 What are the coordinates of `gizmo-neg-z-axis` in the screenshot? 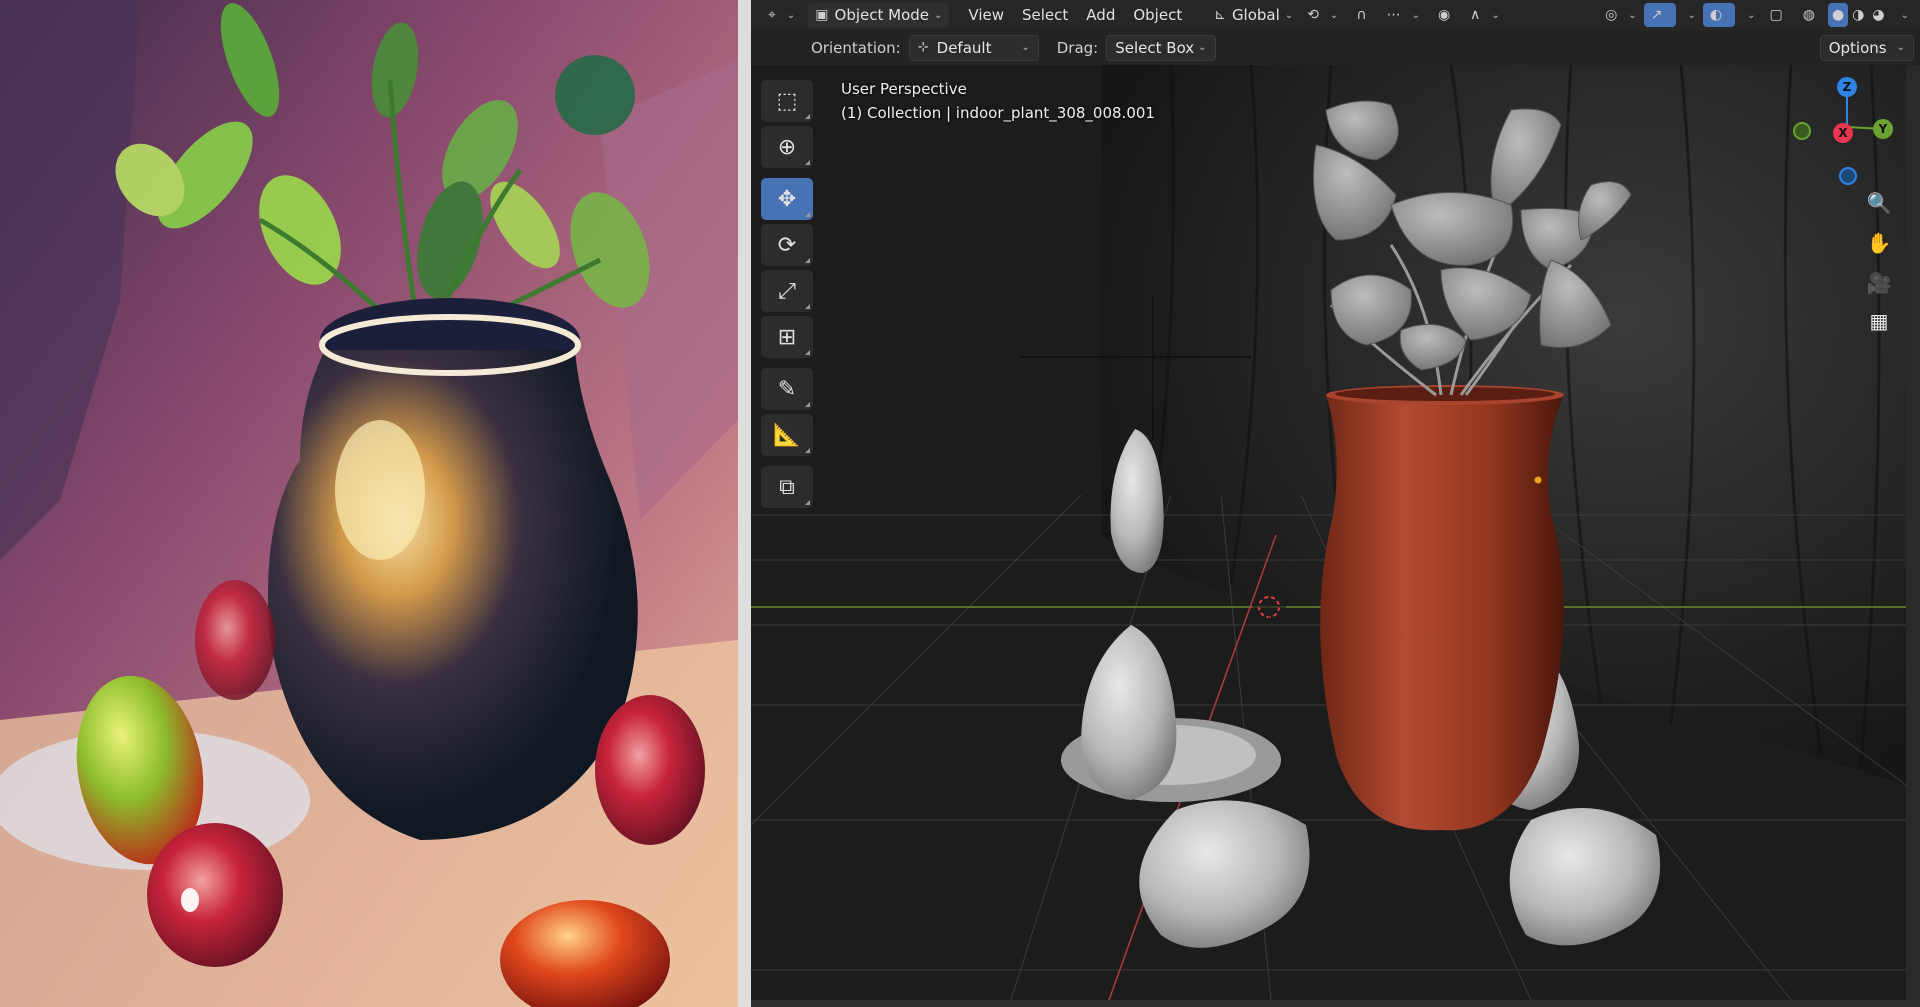 It's located at (1848, 176).